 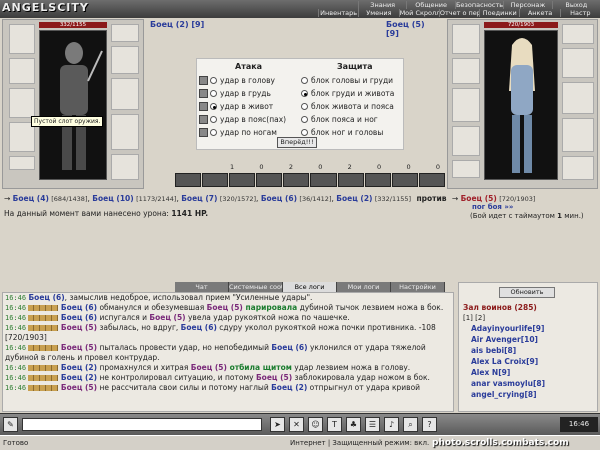 What do you see at coordinates (67, 121) in the screenshot?
I see `empty-weapon-tooltip: Пустой слот оружия.` at bounding box center [67, 121].